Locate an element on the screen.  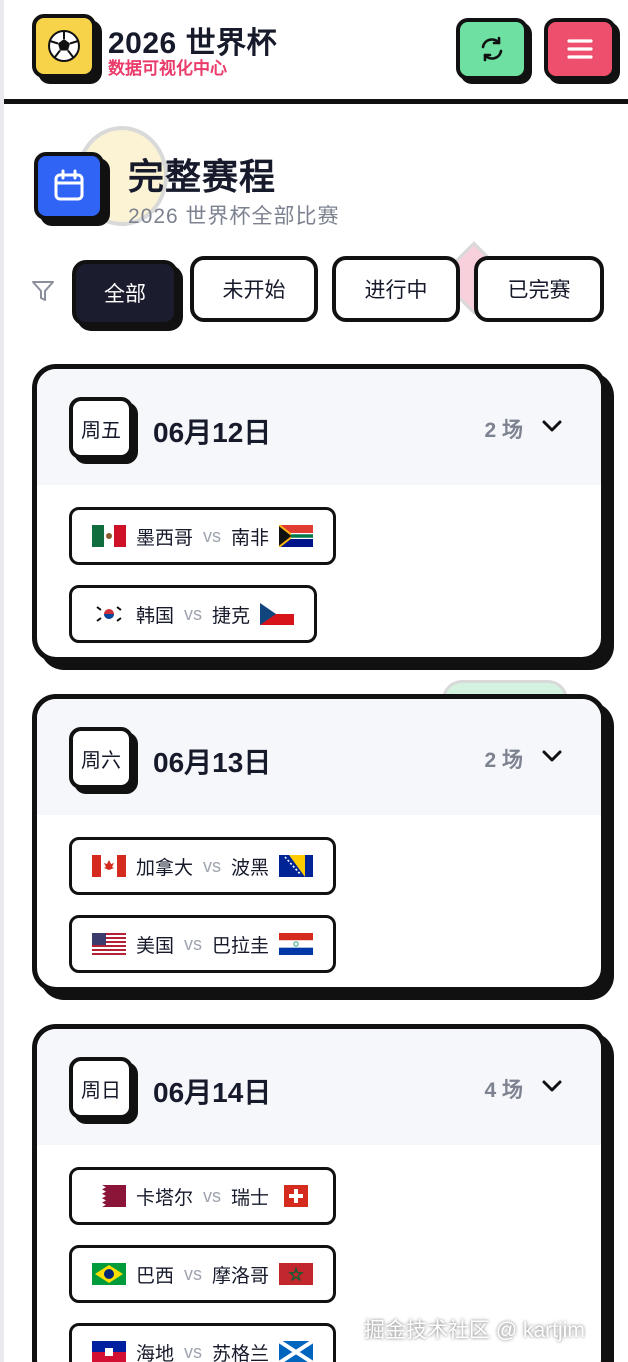
bosnia-flag-icon is located at coordinates (296, 866).